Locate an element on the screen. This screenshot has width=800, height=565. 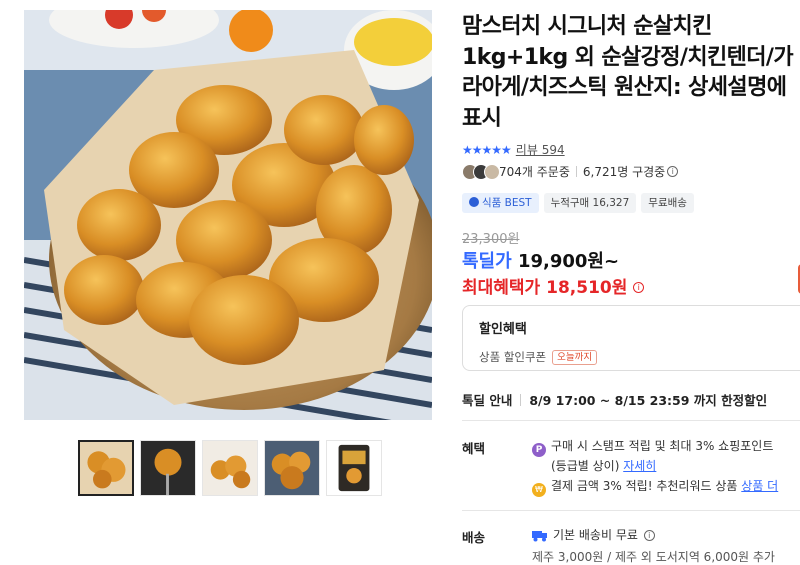
max-benefit-price: 최대혜택가 18,510원 i is located at coordinates (553, 285).